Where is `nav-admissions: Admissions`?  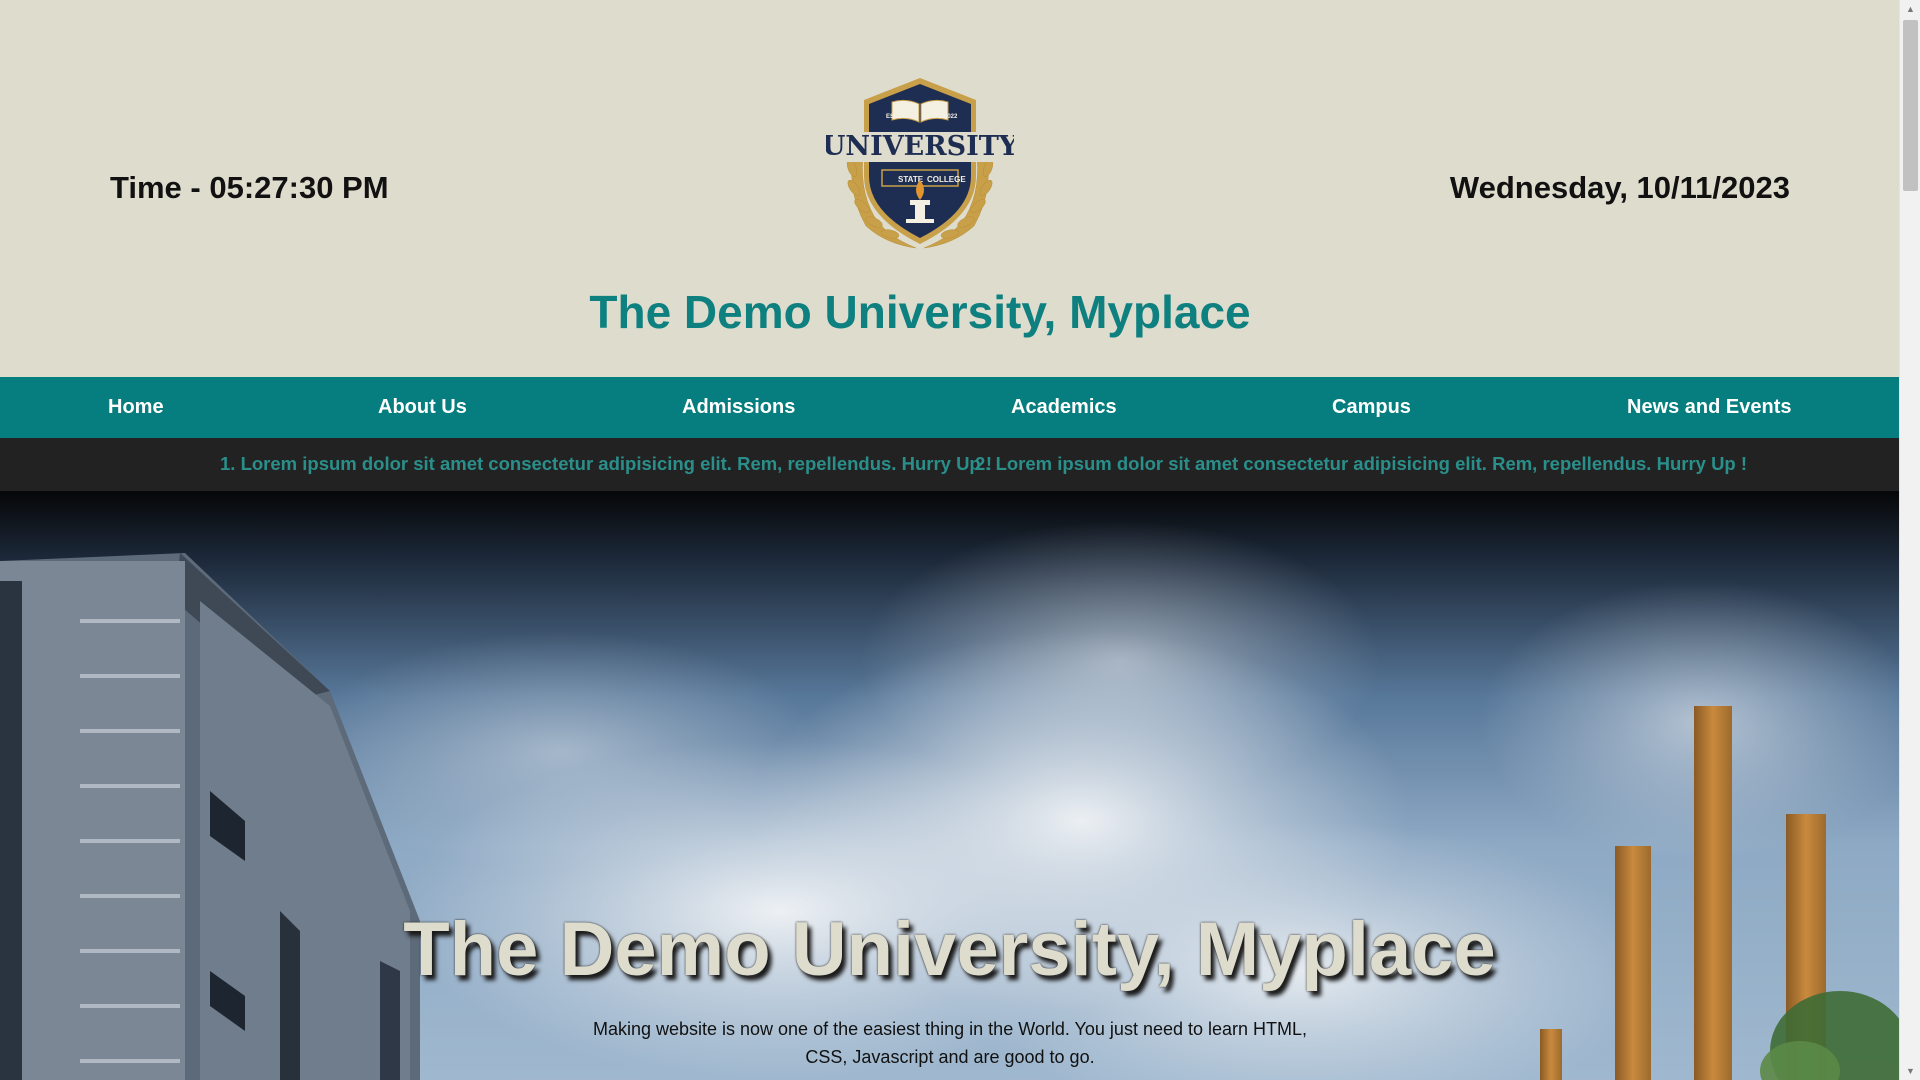 nav-admissions: Admissions is located at coordinates (738, 407).